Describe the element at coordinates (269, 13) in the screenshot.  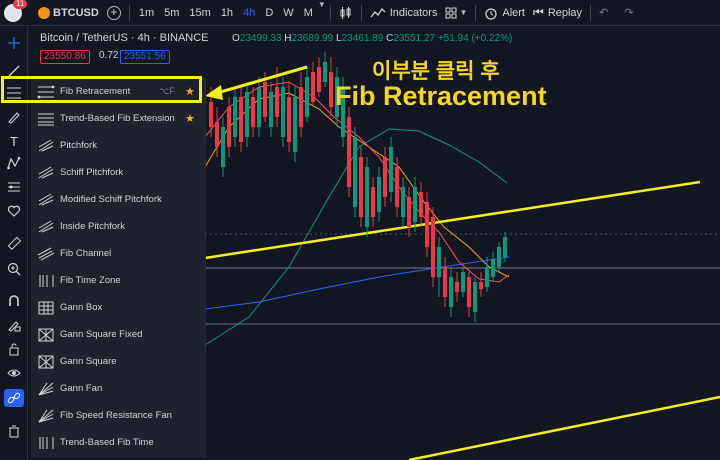
I see `timeframe-d: D` at that location.